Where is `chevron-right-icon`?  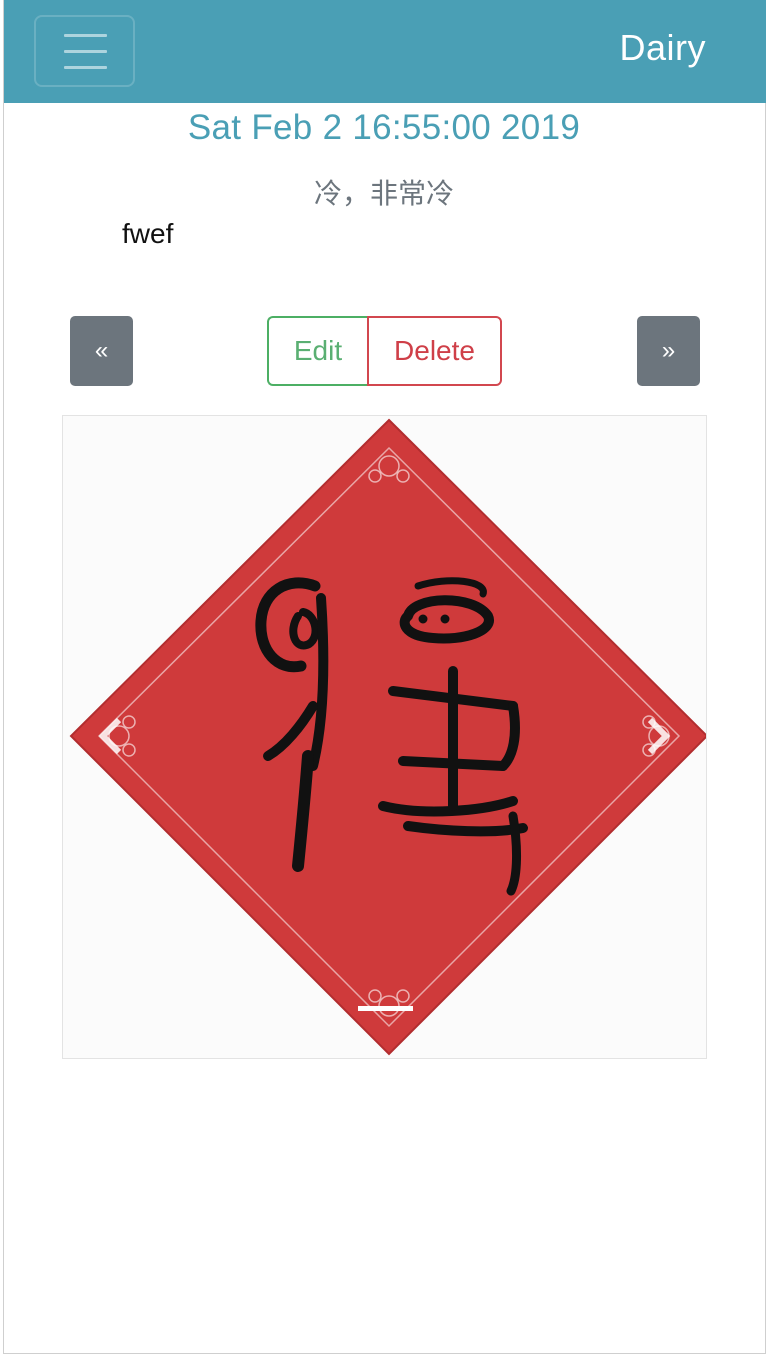 chevron-right-icon is located at coordinates (659, 736).